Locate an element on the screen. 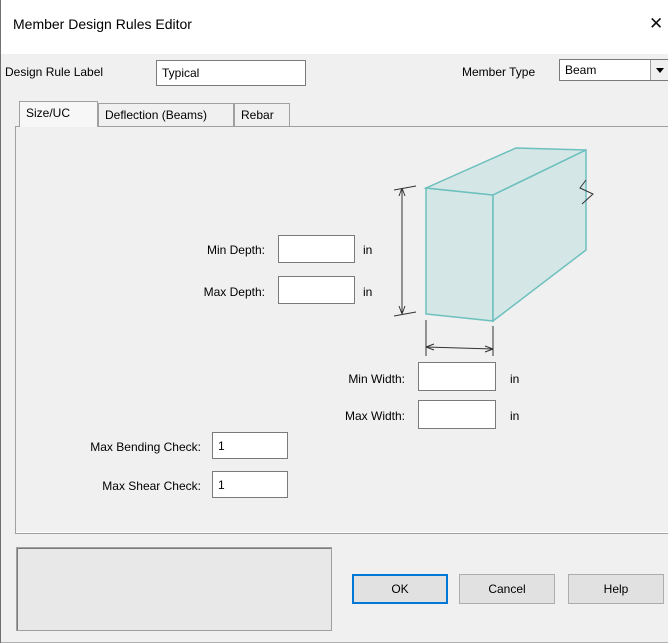 The image size is (668, 643). max-width-unit: in is located at coordinates (515, 416).